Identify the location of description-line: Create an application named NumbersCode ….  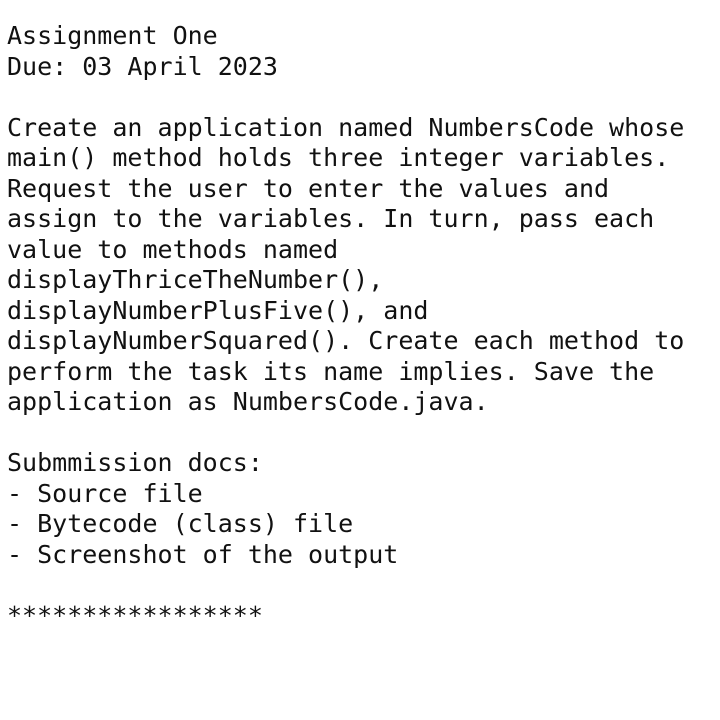
(346, 127).